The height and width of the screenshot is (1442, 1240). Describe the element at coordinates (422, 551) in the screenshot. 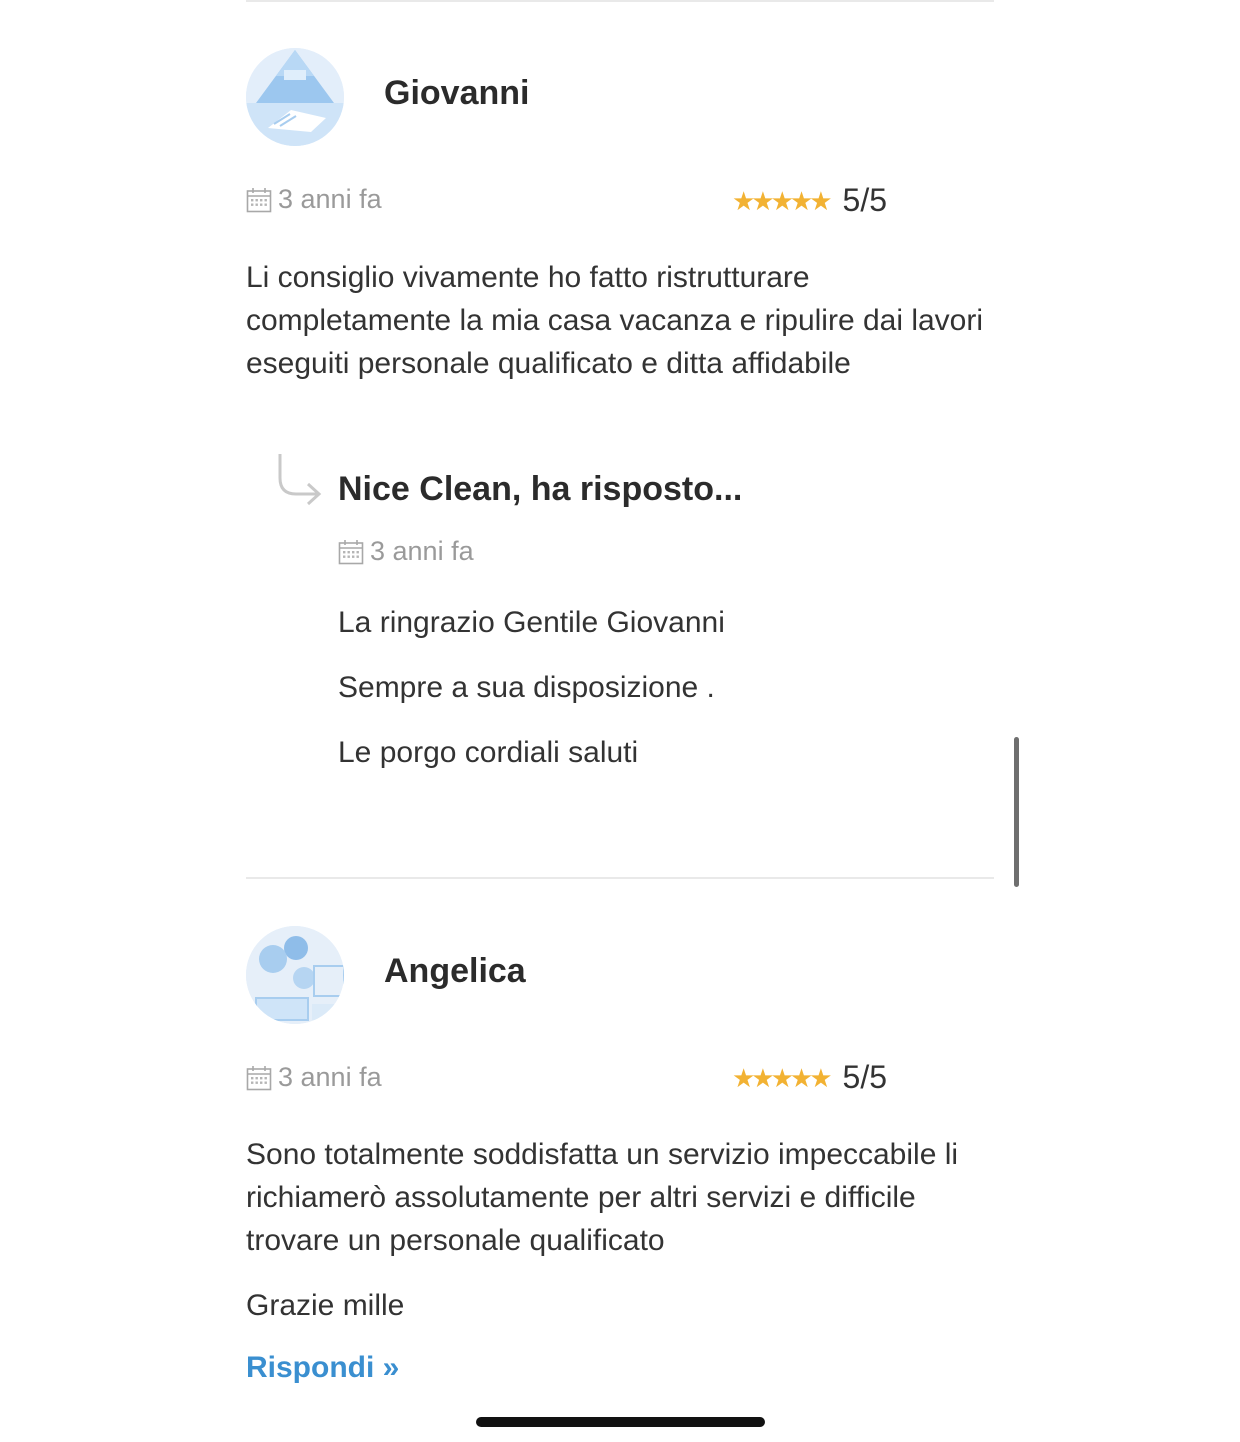

I see `reply-date-text: 3 anni fa` at that location.